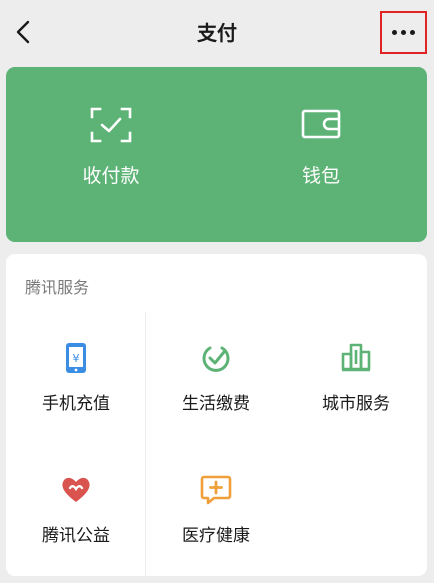 Image resolution: width=434 pixels, height=583 pixels. I want to click on medical-chat-icon, so click(216, 490).